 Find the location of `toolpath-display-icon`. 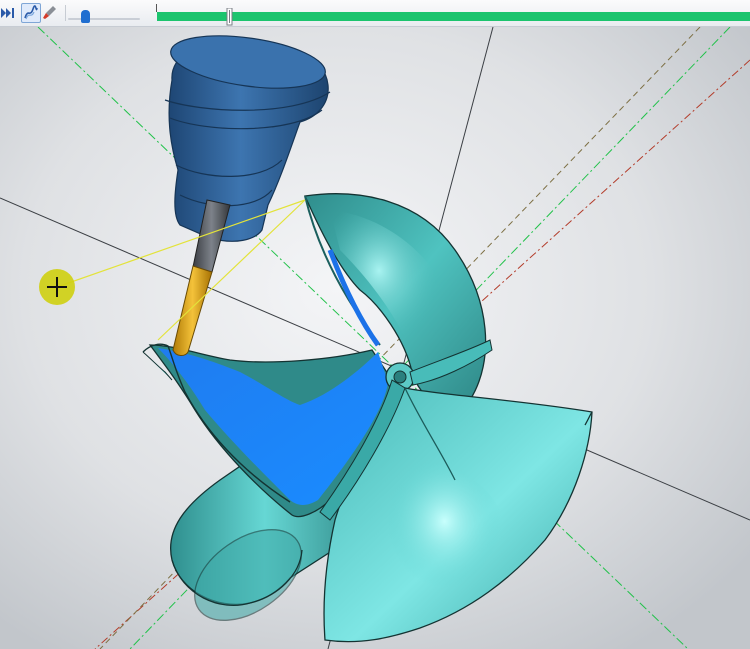

toolpath-display-icon is located at coordinates (31, 12).